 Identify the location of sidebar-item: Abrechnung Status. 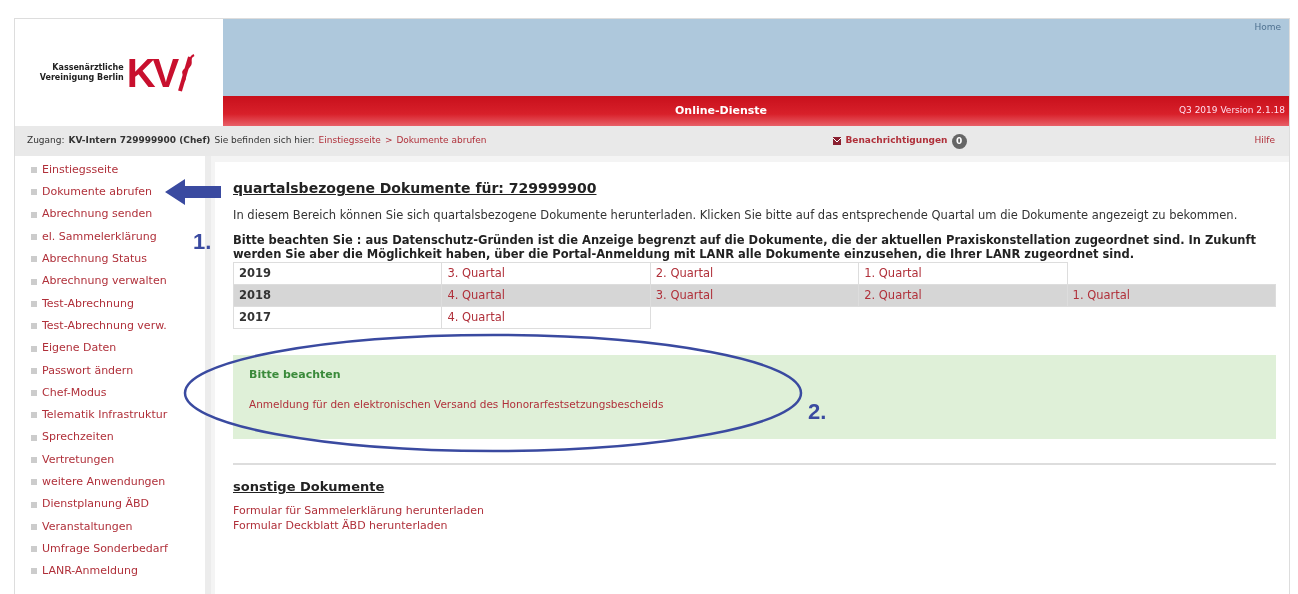
(95, 259).